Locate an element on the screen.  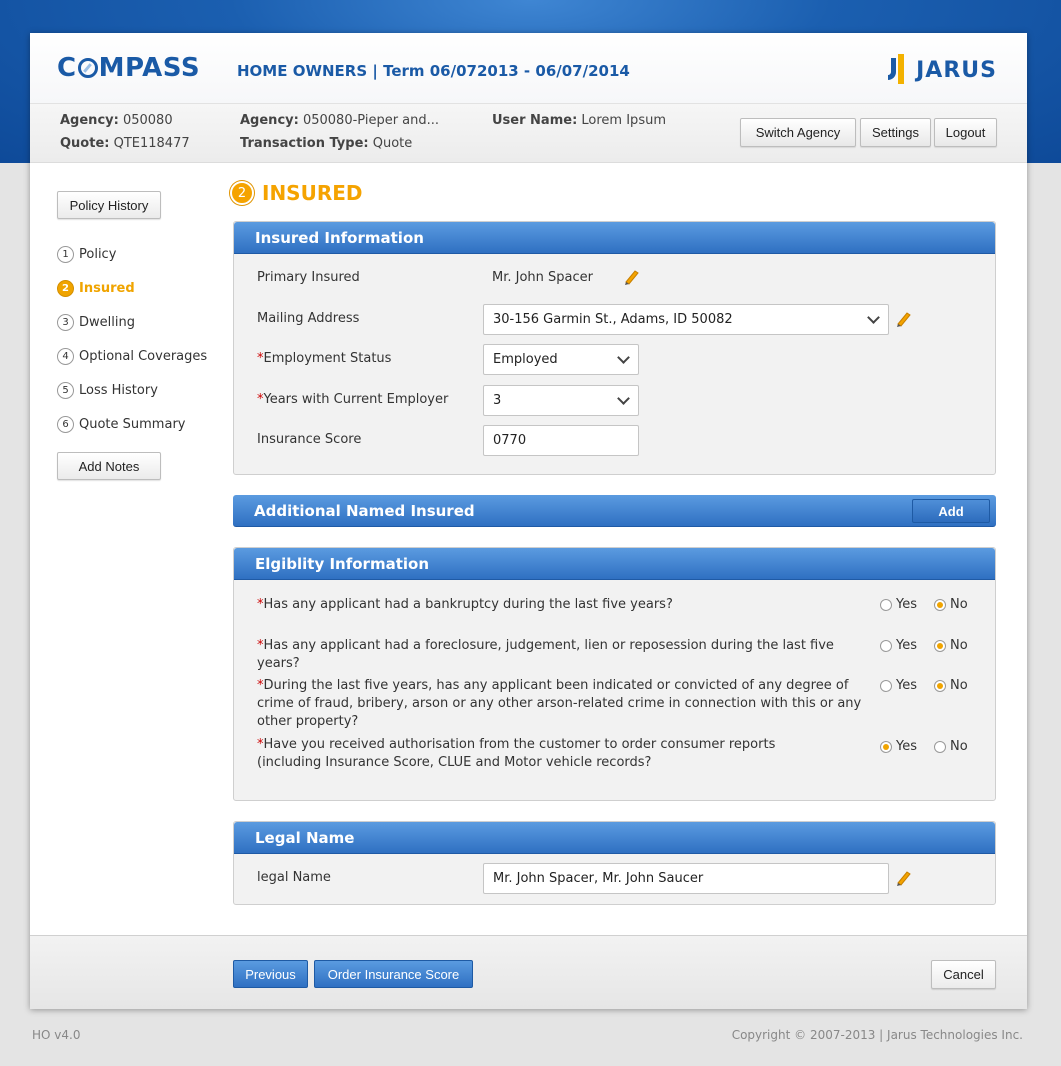
employment-status-value: Employed is located at coordinates (525, 359).